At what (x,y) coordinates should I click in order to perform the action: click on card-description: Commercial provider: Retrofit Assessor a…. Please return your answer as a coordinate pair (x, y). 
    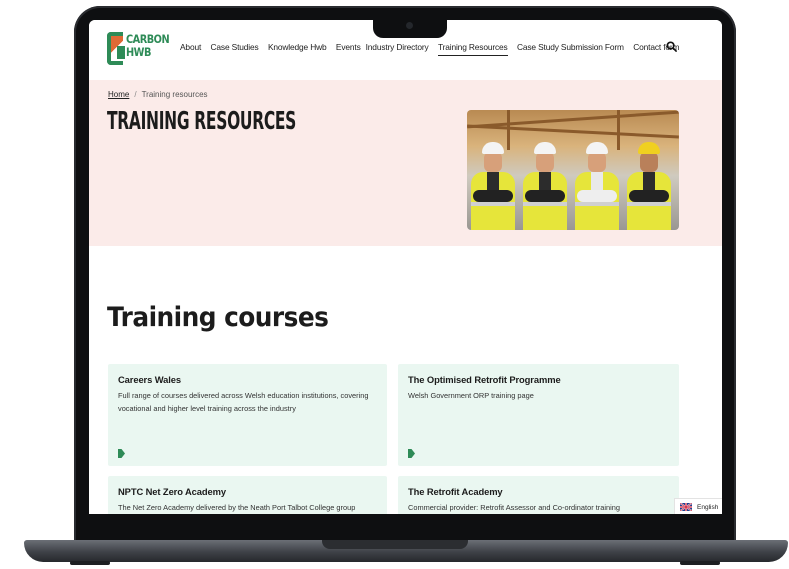
    Looking at the image, I should click on (514, 507).